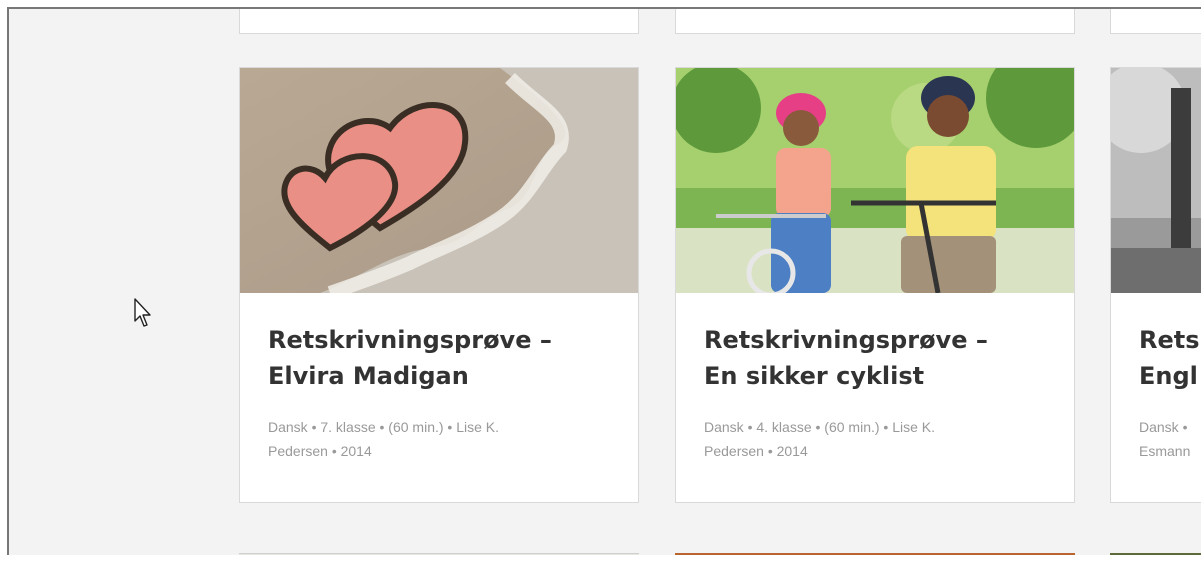  Describe the element at coordinates (1156, 180) in the screenshot. I see `card-image-bw-trees` at that location.